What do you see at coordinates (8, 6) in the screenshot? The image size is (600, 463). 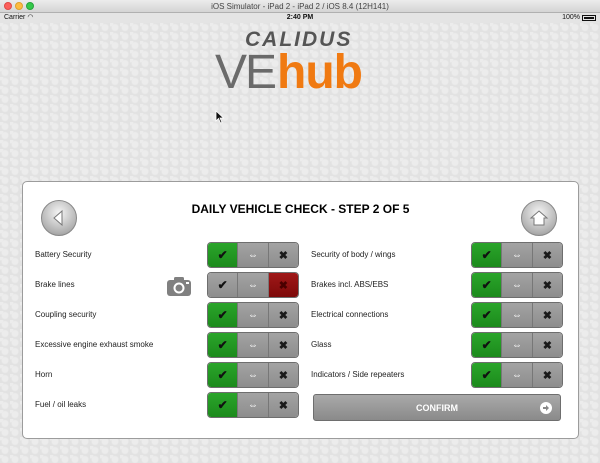 I see `window-close-button` at bounding box center [8, 6].